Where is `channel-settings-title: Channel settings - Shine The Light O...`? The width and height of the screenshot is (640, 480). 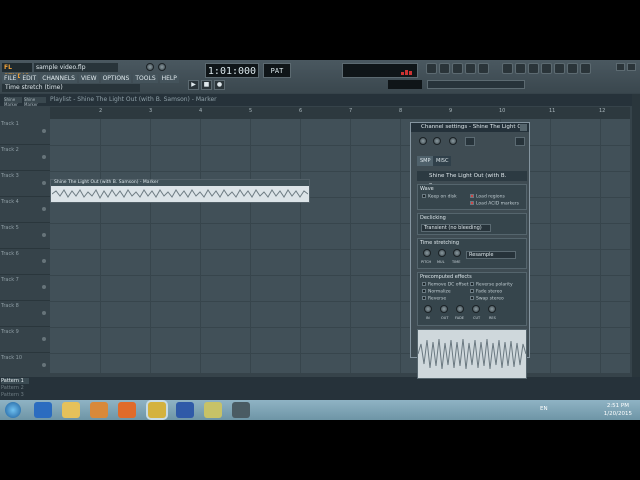
channel-settings-title: Channel settings - Shine The Light O... is located at coordinates (470, 127).